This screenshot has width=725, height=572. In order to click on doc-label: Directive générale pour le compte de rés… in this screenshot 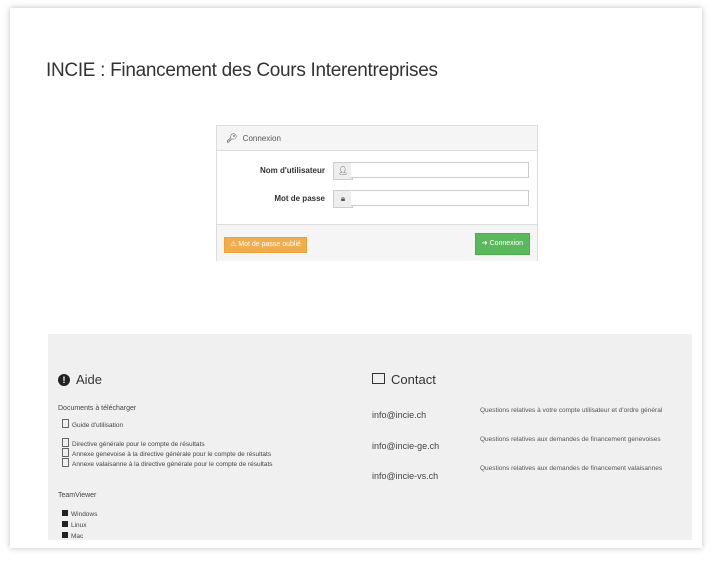, I will do `click(138, 444)`.